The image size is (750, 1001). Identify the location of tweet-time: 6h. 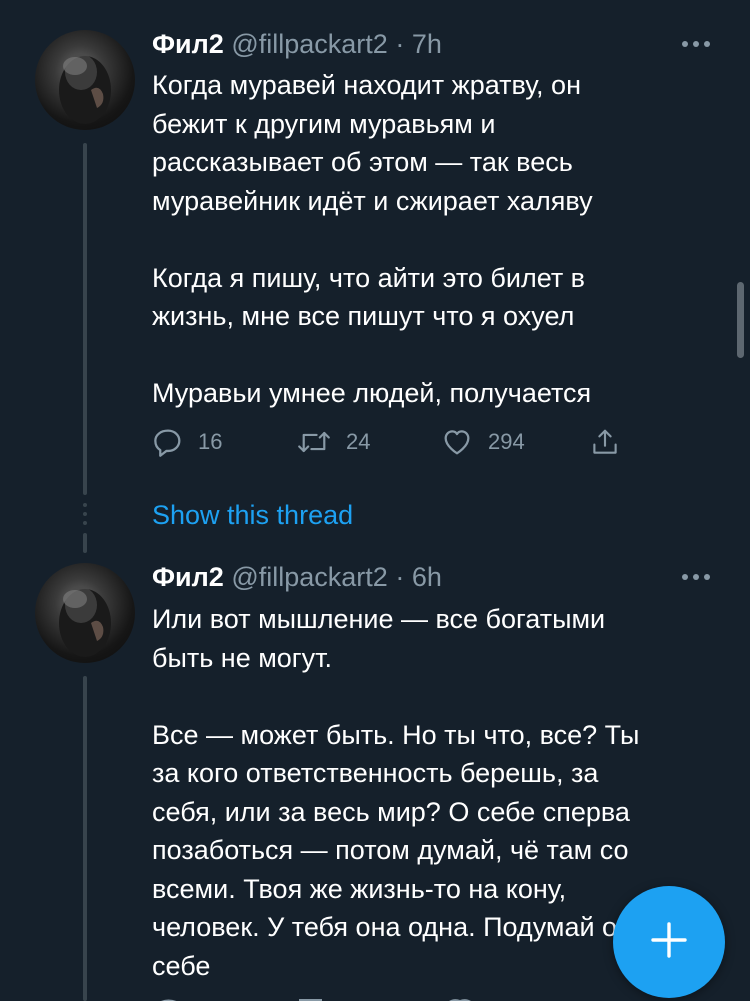
(427, 577).